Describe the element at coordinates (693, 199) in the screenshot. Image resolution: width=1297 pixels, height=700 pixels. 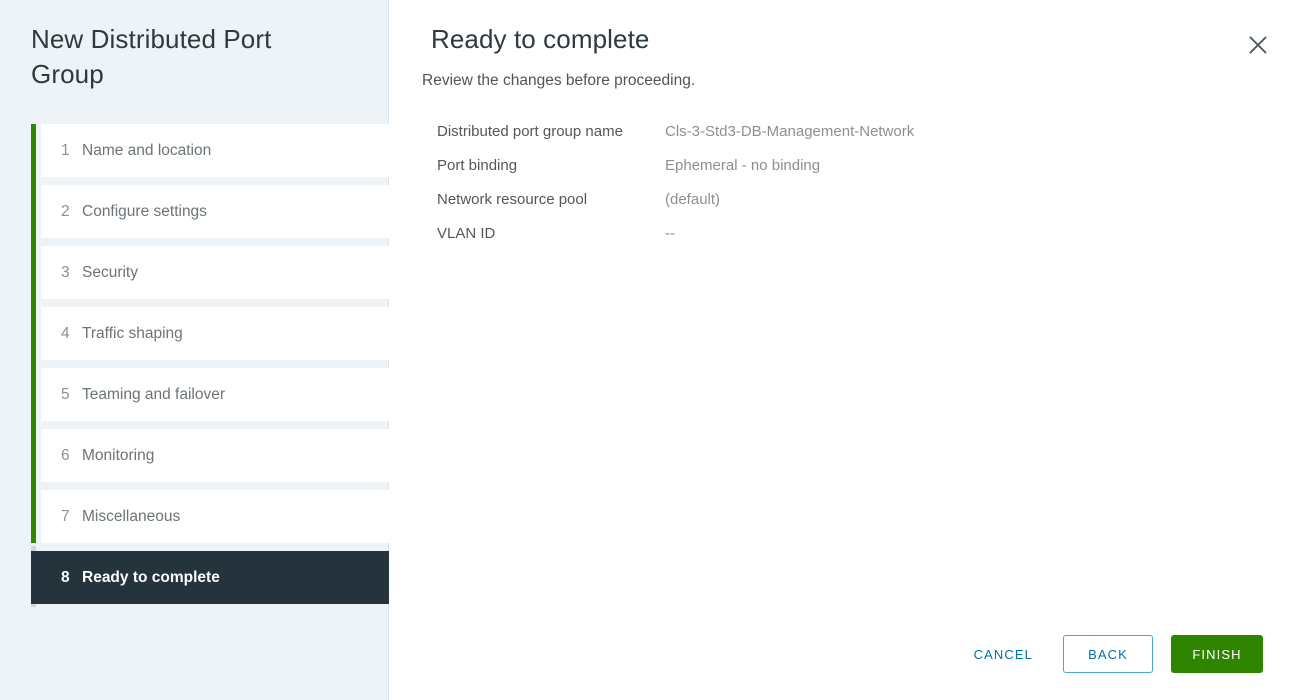
I see `summary-value-network-resource-pool: (default)` at that location.